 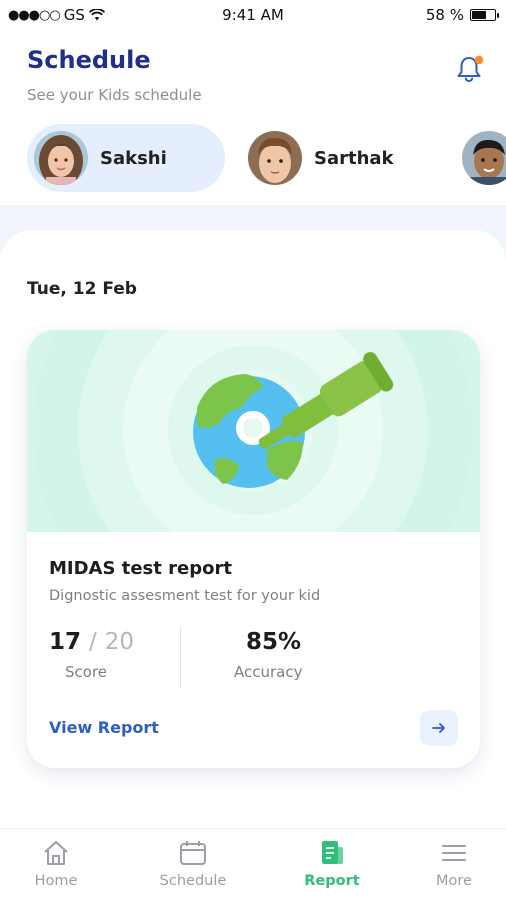 I want to click on notifications-button, so click(x=469, y=69).